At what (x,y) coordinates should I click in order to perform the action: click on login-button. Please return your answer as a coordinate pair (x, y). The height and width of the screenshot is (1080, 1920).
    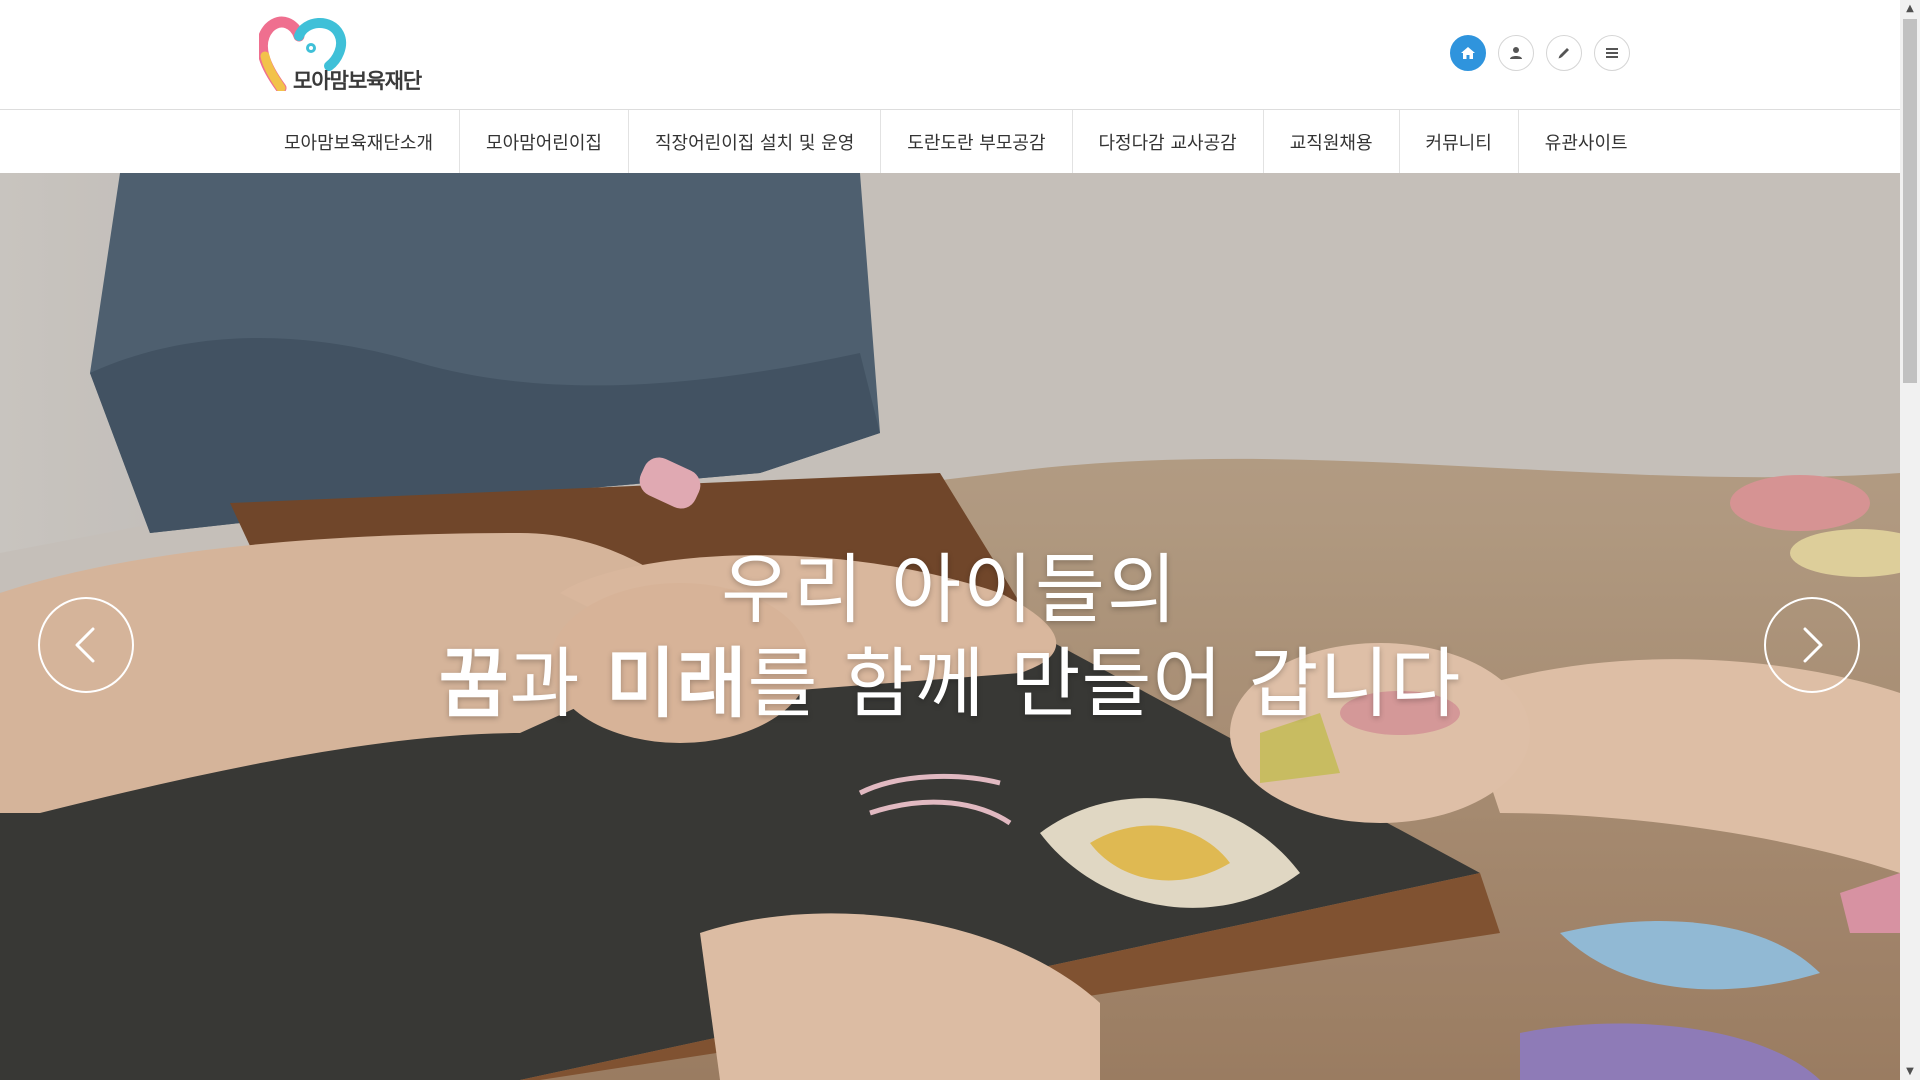
    Looking at the image, I should click on (1516, 53).